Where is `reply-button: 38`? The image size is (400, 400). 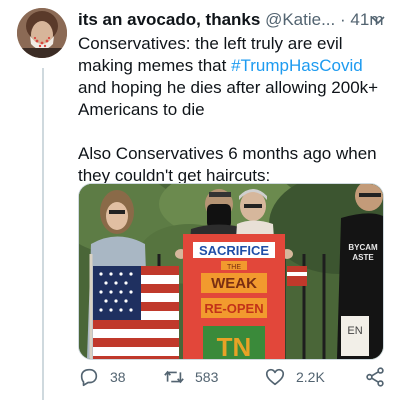 reply-button: 38 is located at coordinates (102, 377).